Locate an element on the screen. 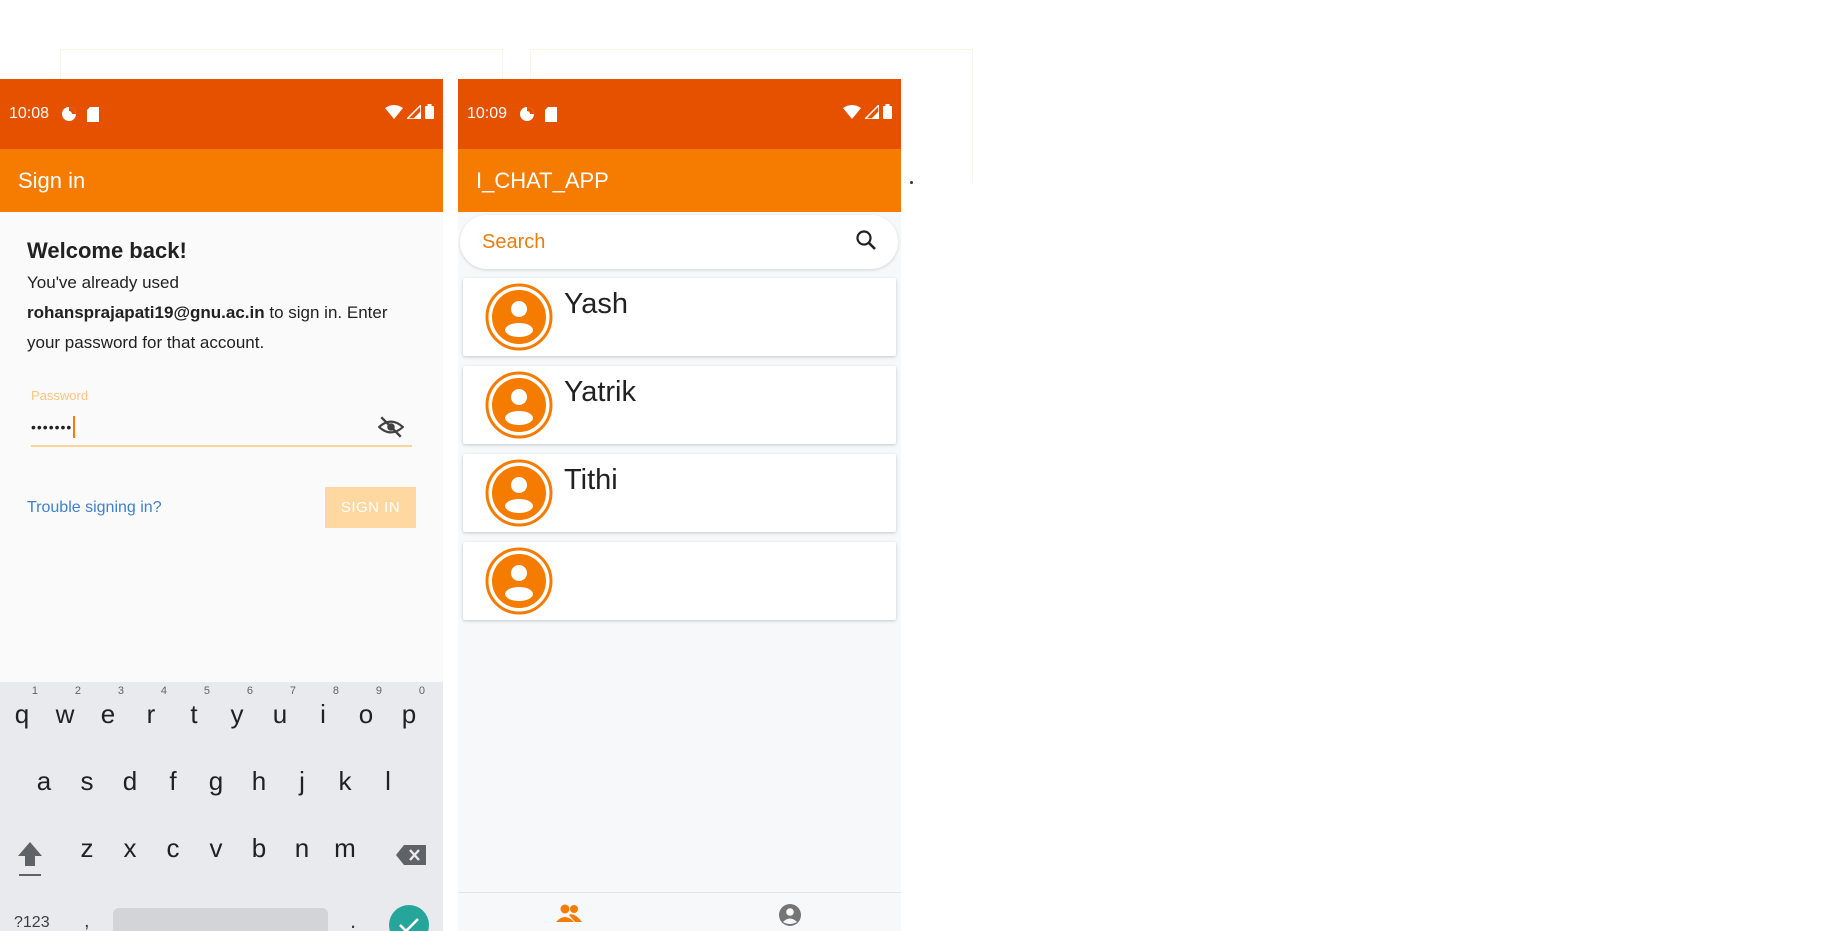  key-e: 3e is located at coordinates (108, 707).